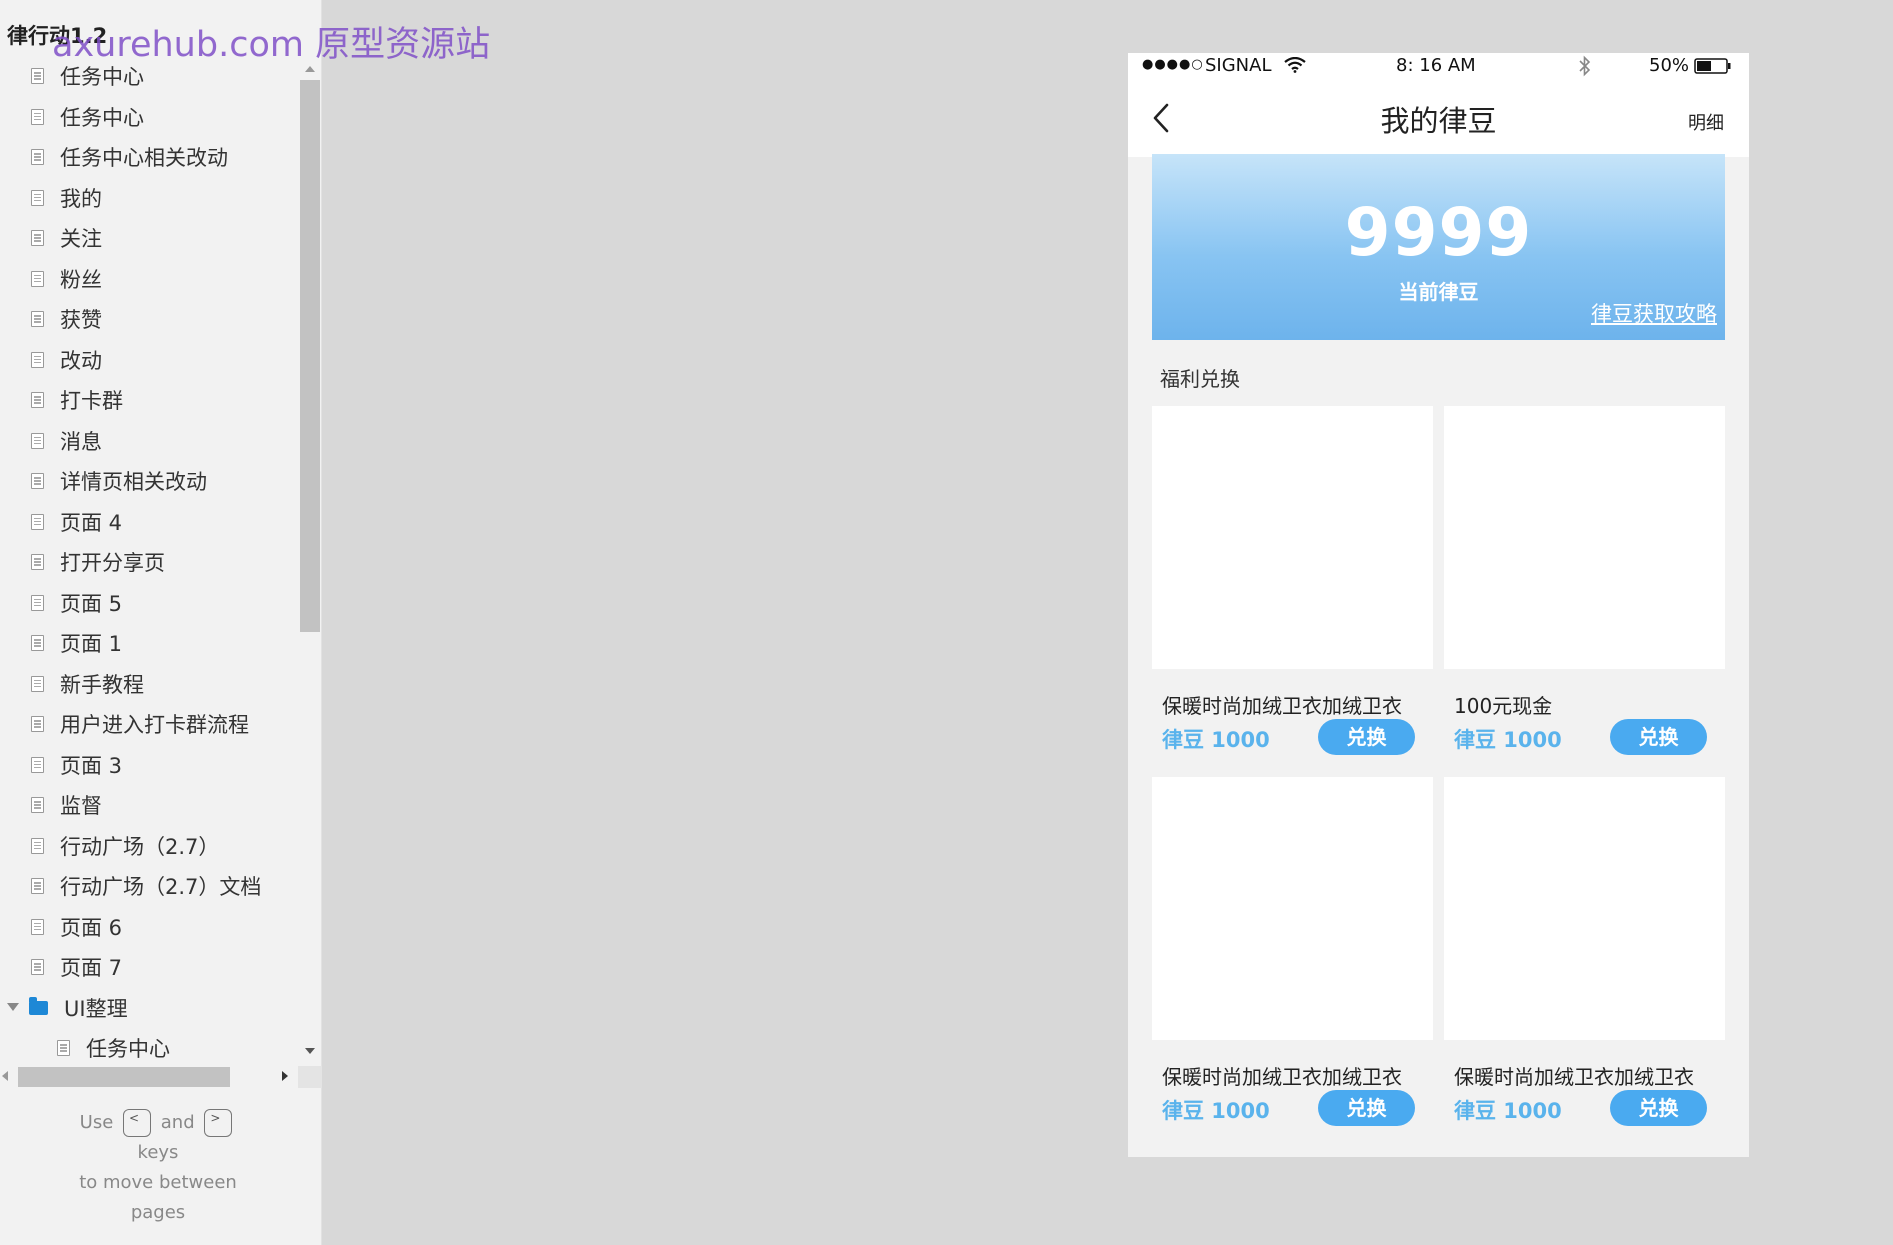 The image size is (1893, 1245). What do you see at coordinates (149, 481) in the screenshot?
I see `page-item: 详情页相关改动` at bounding box center [149, 481].